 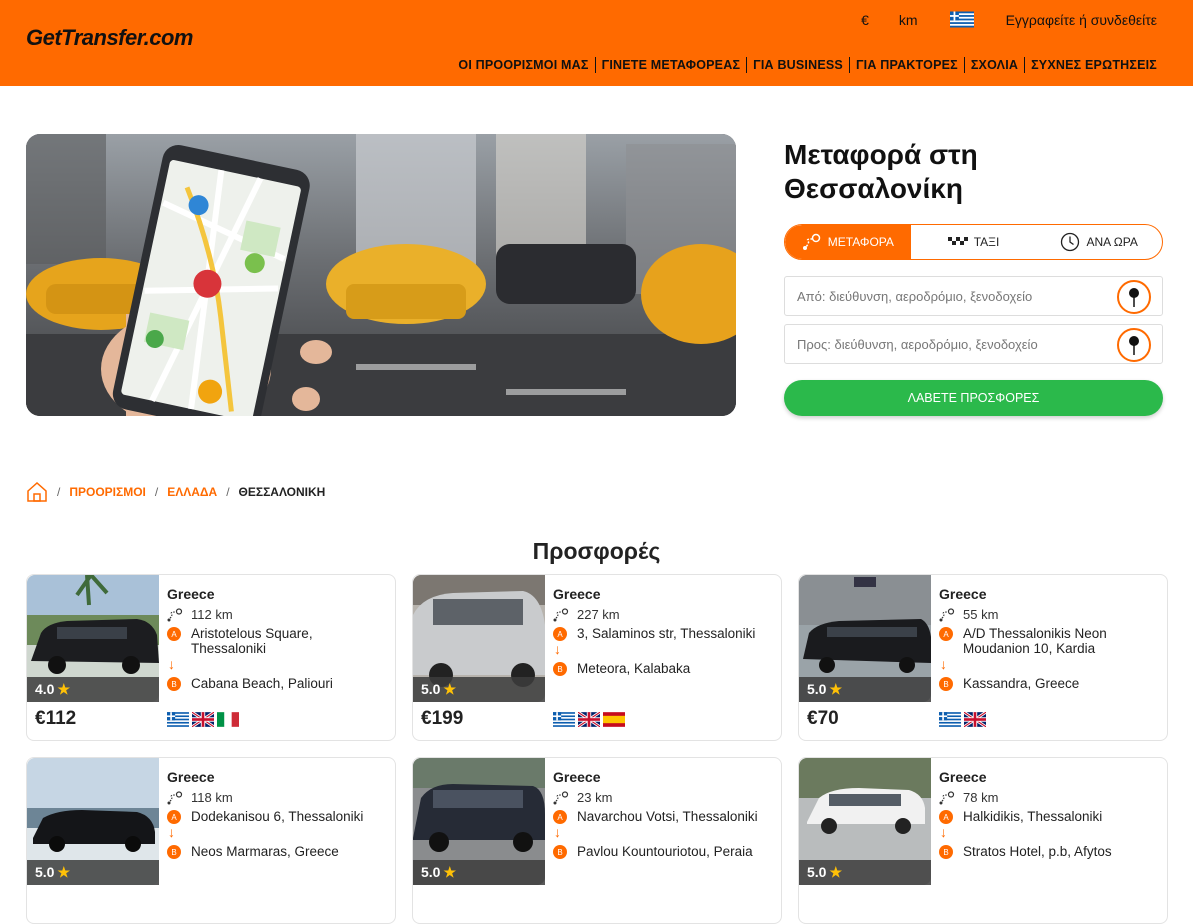 I want to click on offer-price: €199, so click(x=442, y=718).